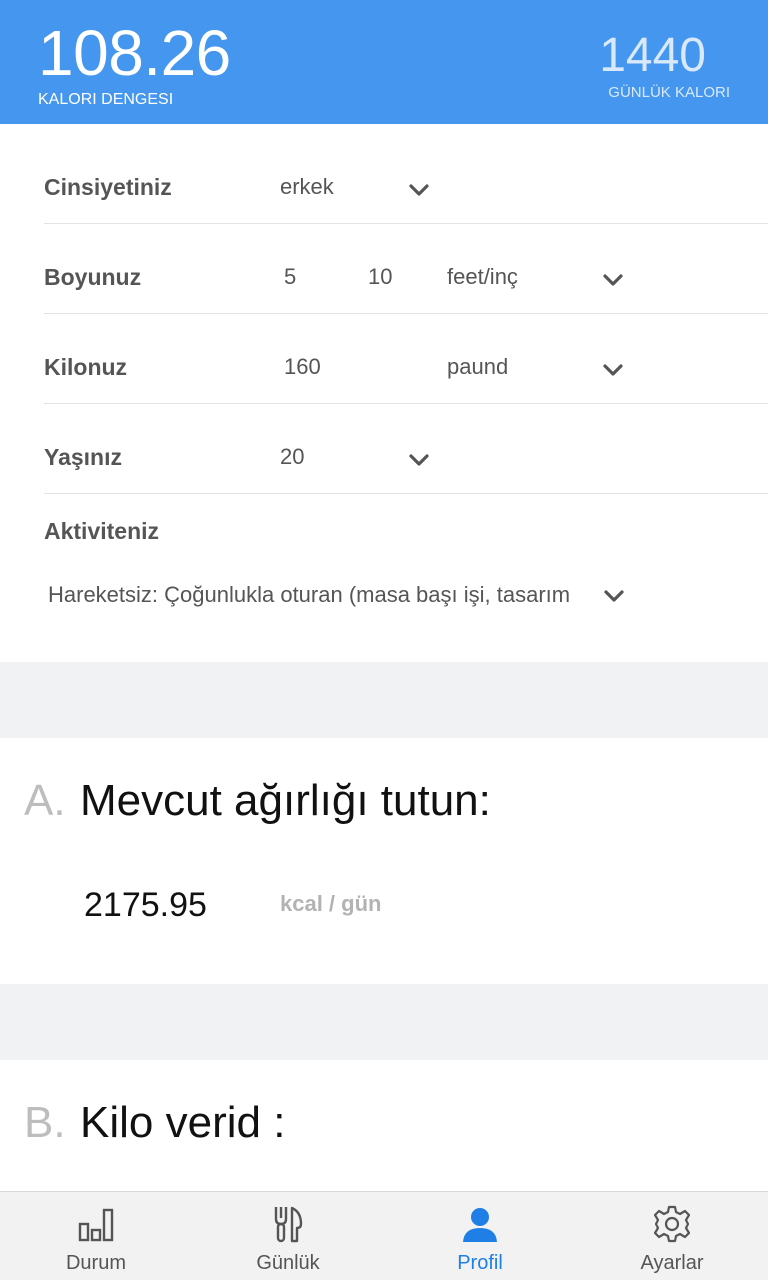 The image size is (768, 1280). I want to click on maintain-weight-title: Mevcut ağırlığı tutun:, so click(285, 800).